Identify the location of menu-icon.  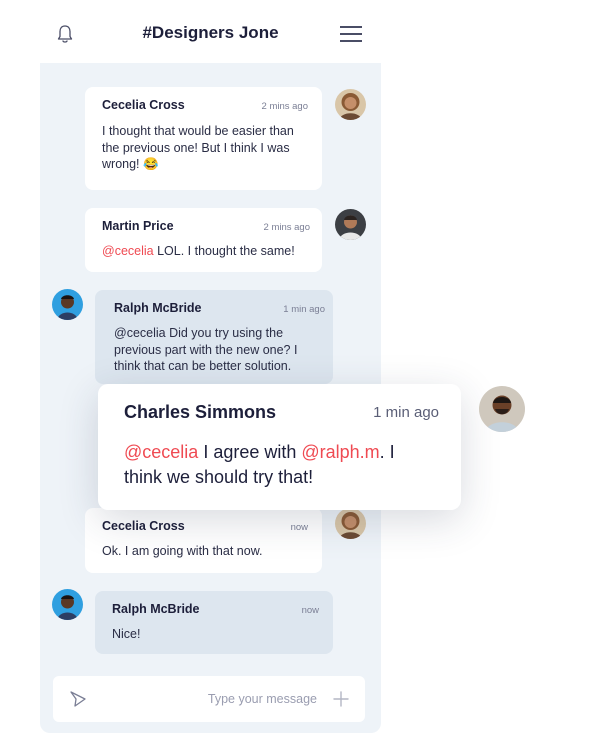
(351, 34).